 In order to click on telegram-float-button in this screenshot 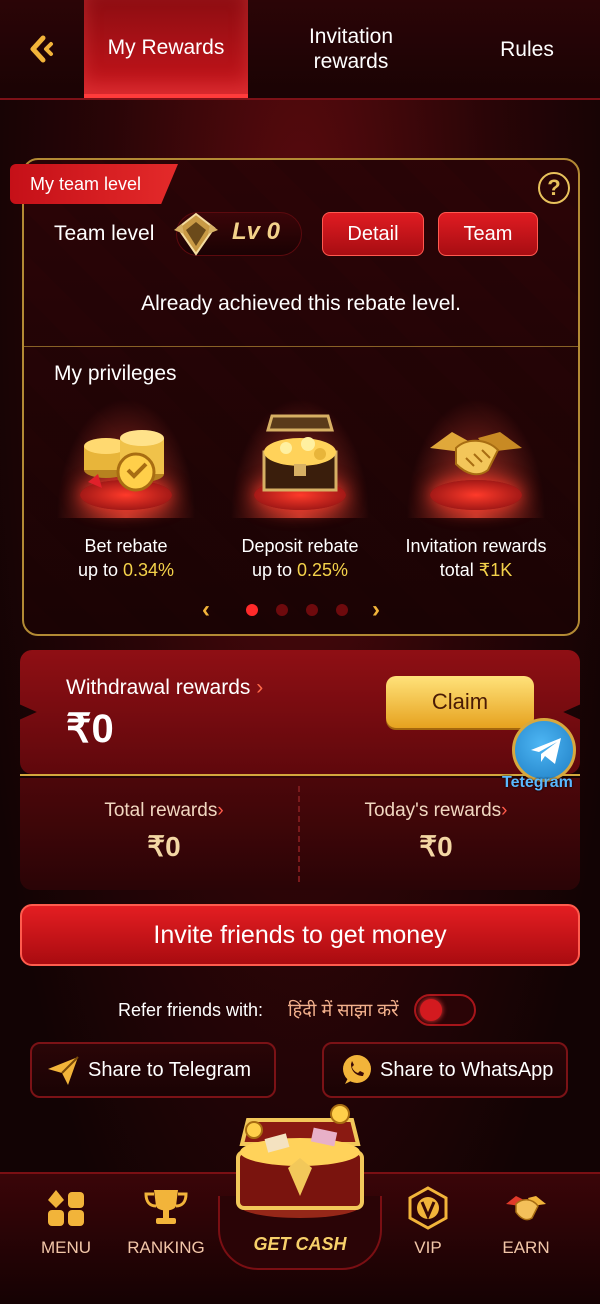, I will do `click(544, 750)`.